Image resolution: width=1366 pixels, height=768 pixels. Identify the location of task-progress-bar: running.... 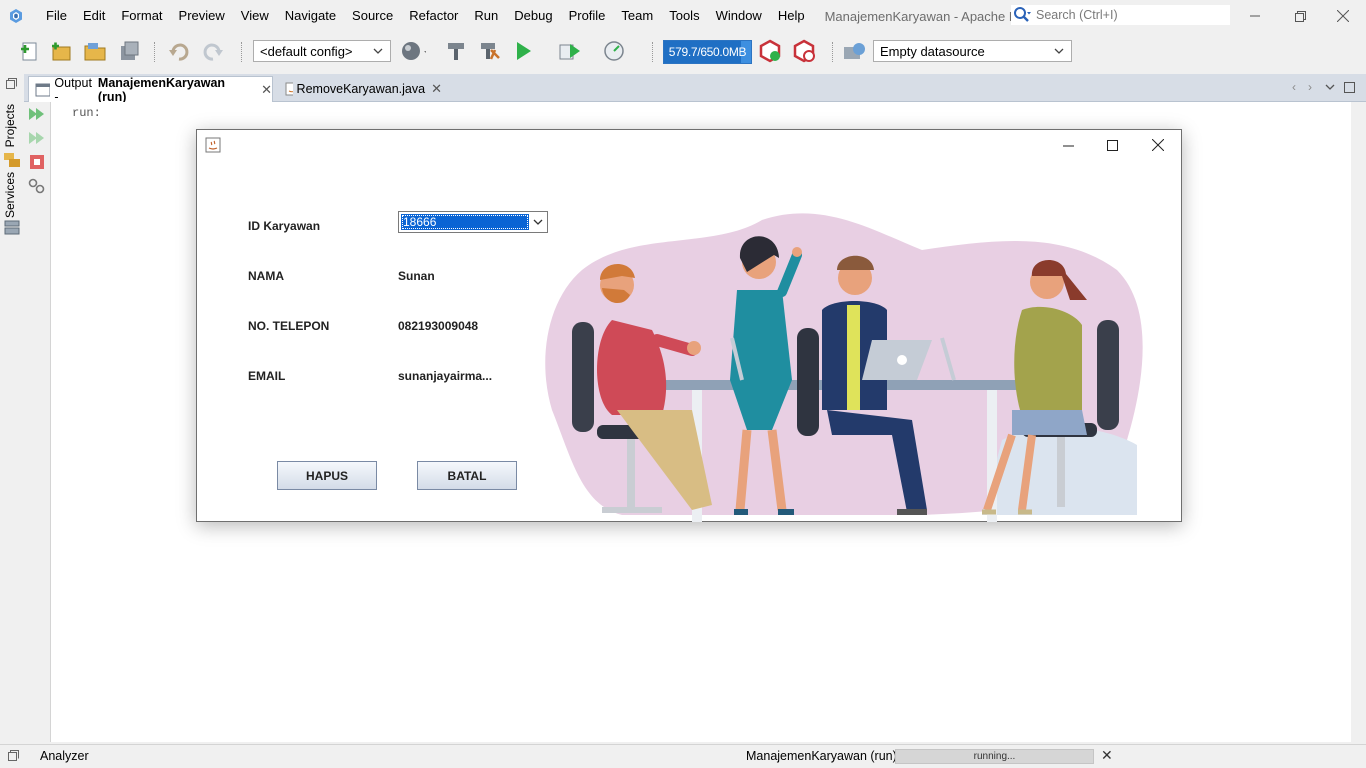
(994, 756).